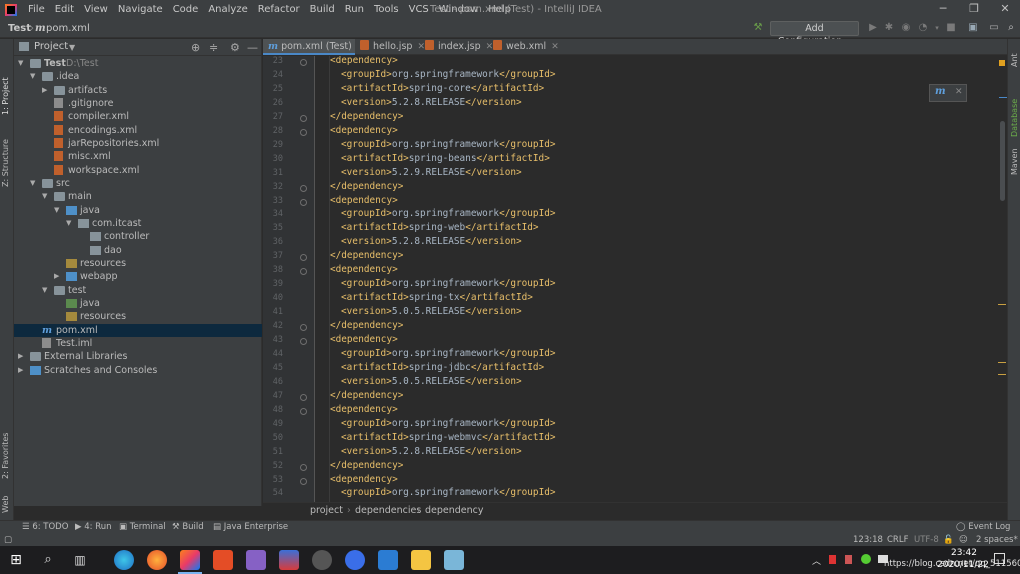 This screenshot has height=574, width=1020. I want to click on tree-item: ▶ Scratches and Consoles, so click(138, 370).